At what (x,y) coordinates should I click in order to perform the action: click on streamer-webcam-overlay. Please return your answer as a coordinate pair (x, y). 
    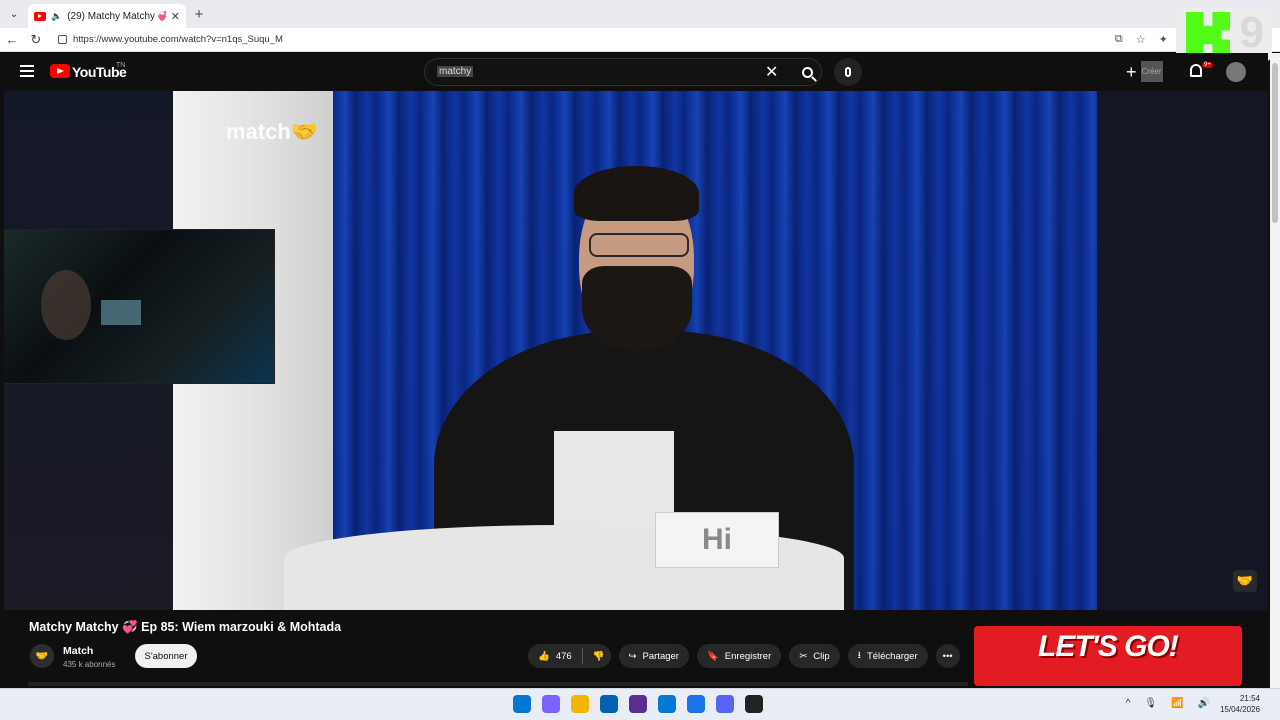
    Looking at the image, I should click on (139, 306).